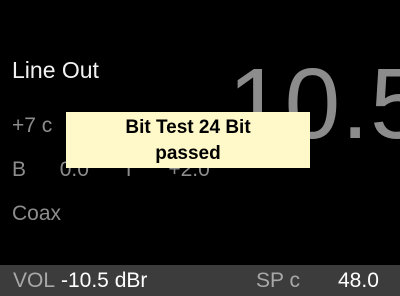 The width and height of the screenshot is (400, 296). Describe the element at coordinates (34, 280) in the screenshot. I see `volume-label: VOL` at that location.